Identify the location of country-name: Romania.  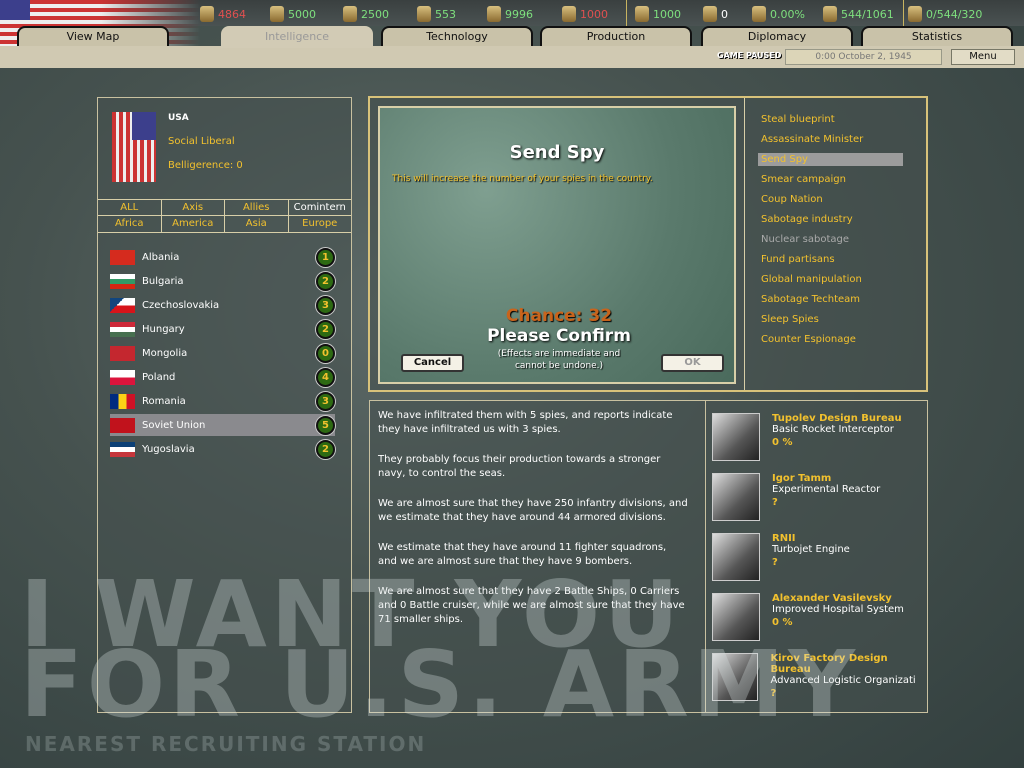
(164, 401).